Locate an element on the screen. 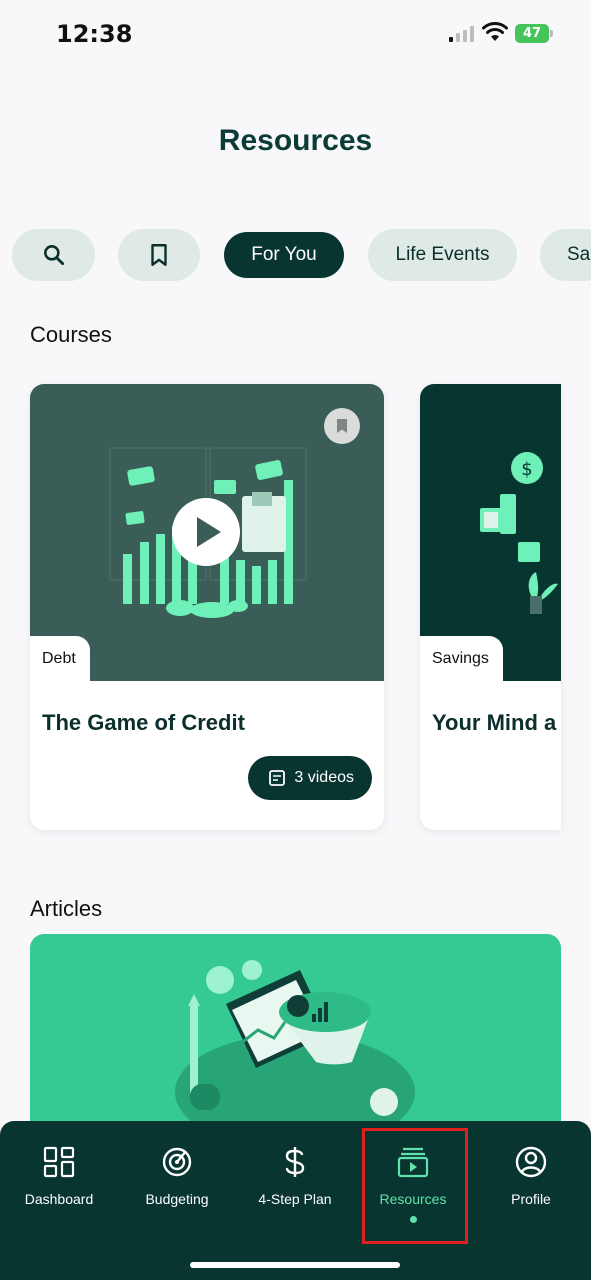 This screenshot has height=1280, width=591. video-count-badge: 3 videos is located at coordinates (310, 778).